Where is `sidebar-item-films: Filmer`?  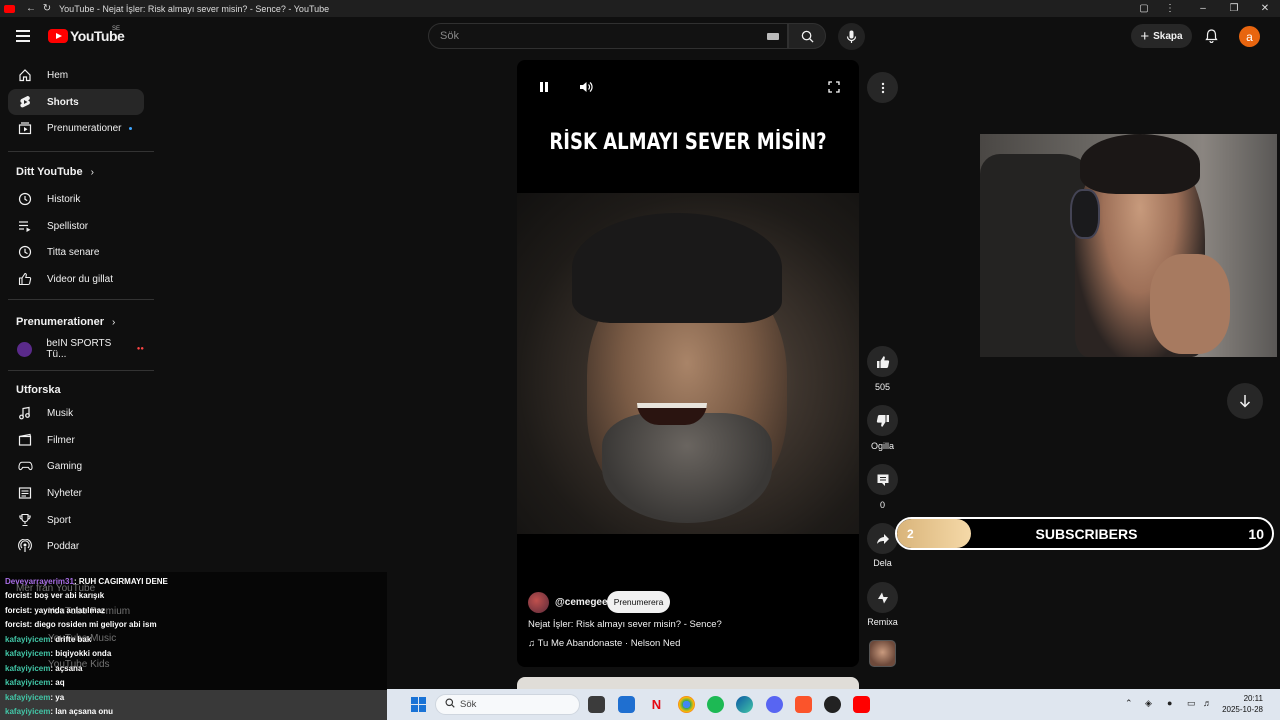 sidebar-item-films: Filmer is located at coordinates (76, 440).